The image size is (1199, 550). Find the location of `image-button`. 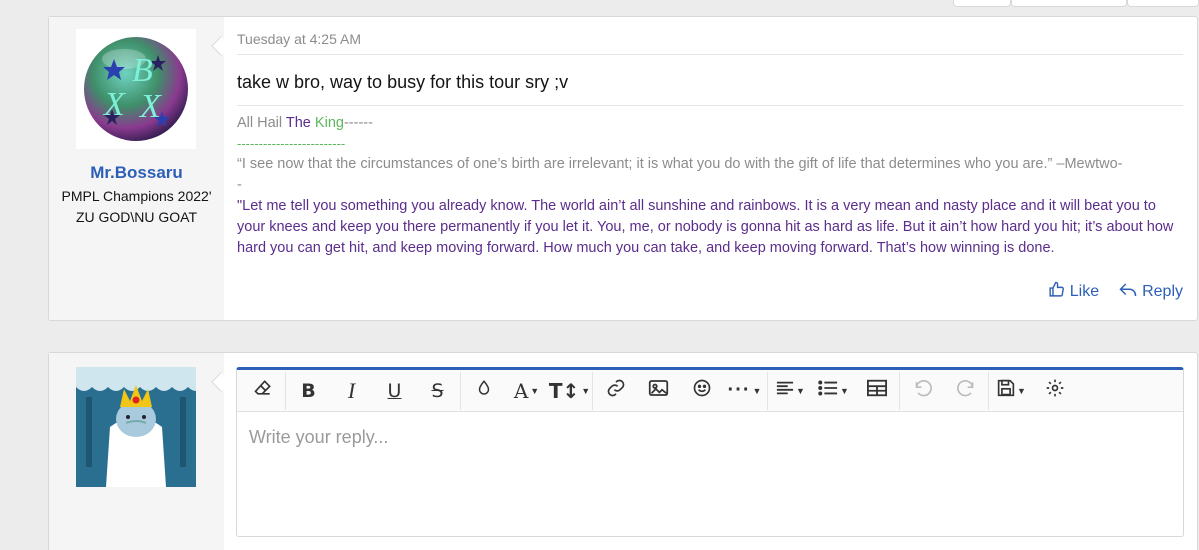

image-button is located at coordinates (658, 391).